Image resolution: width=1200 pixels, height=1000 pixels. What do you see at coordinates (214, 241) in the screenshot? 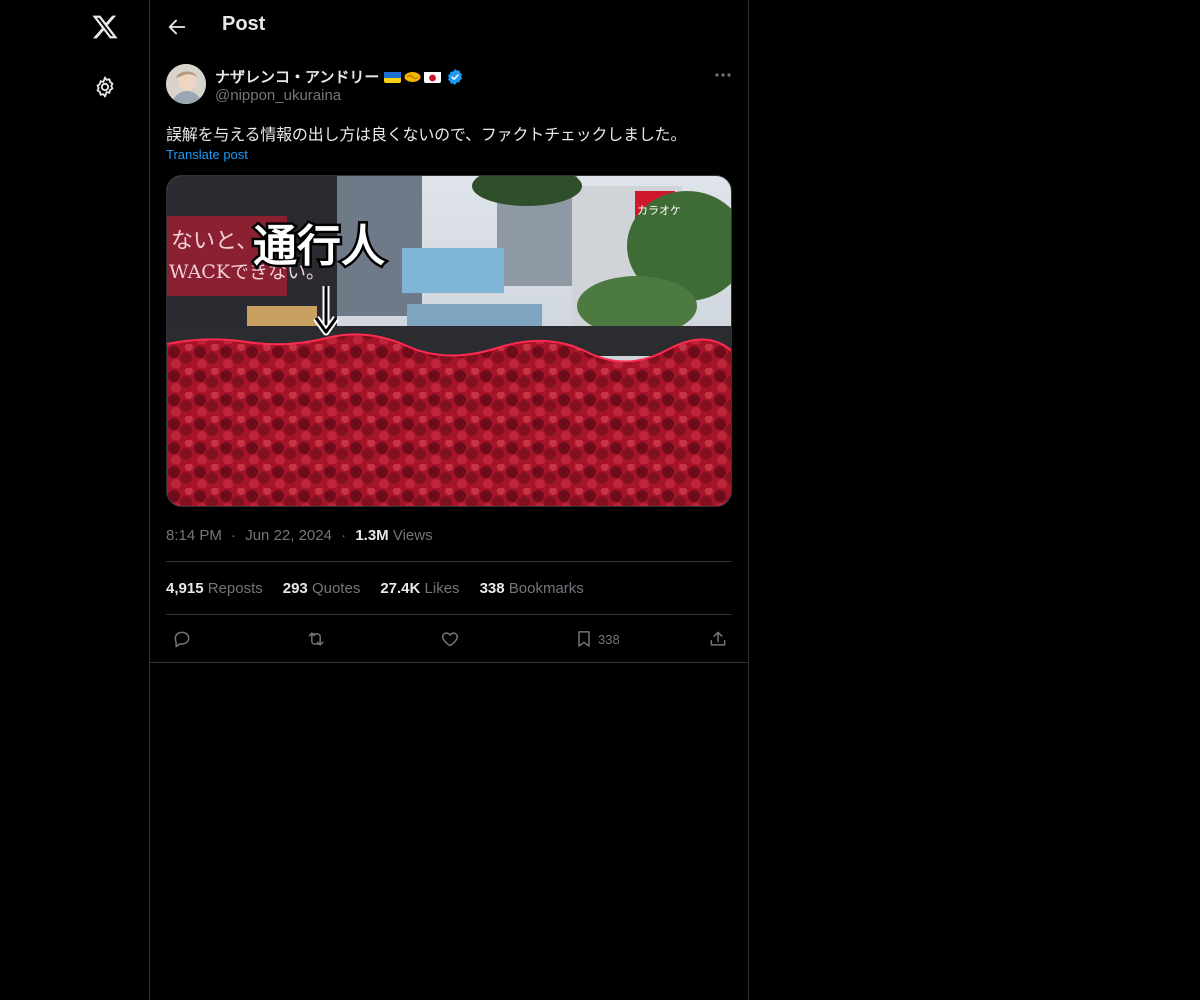
I see `banner-text-1: ないと、` at bounding box center [214, 241].